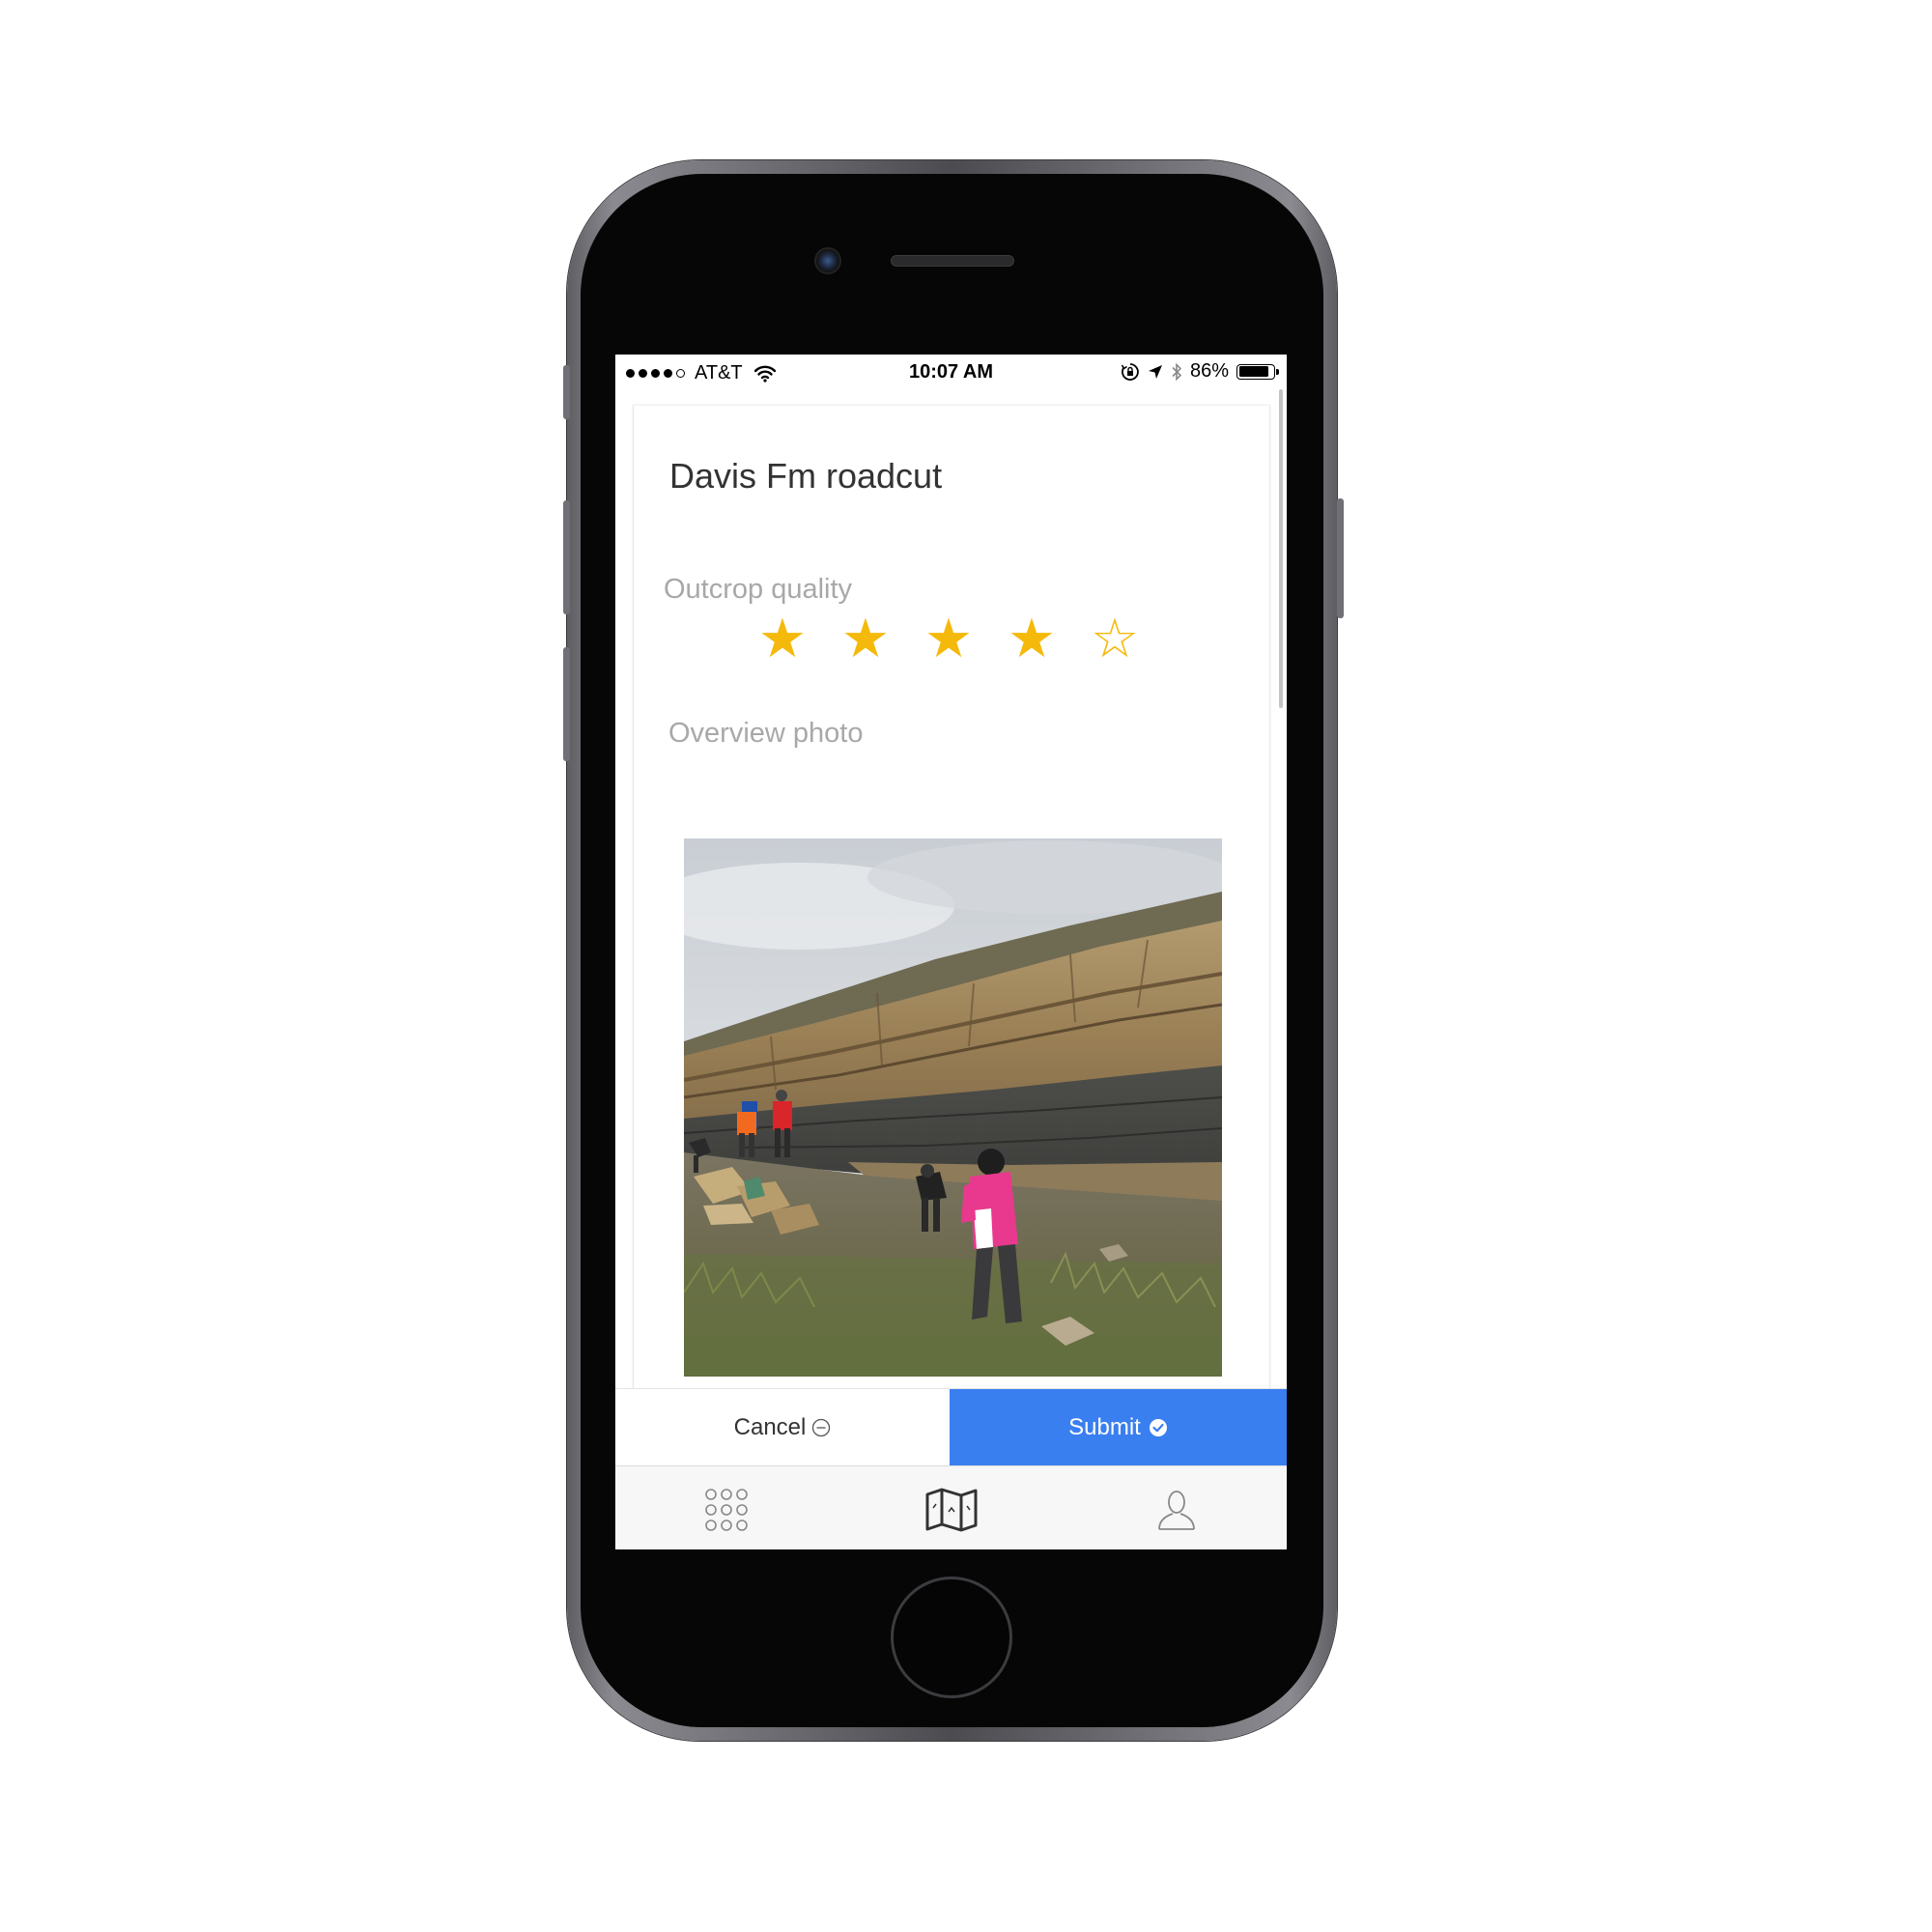 Image resolution: width=1932 pixels, height=1932 pixels. I want to click on volume-up-button, so click(566, 557).